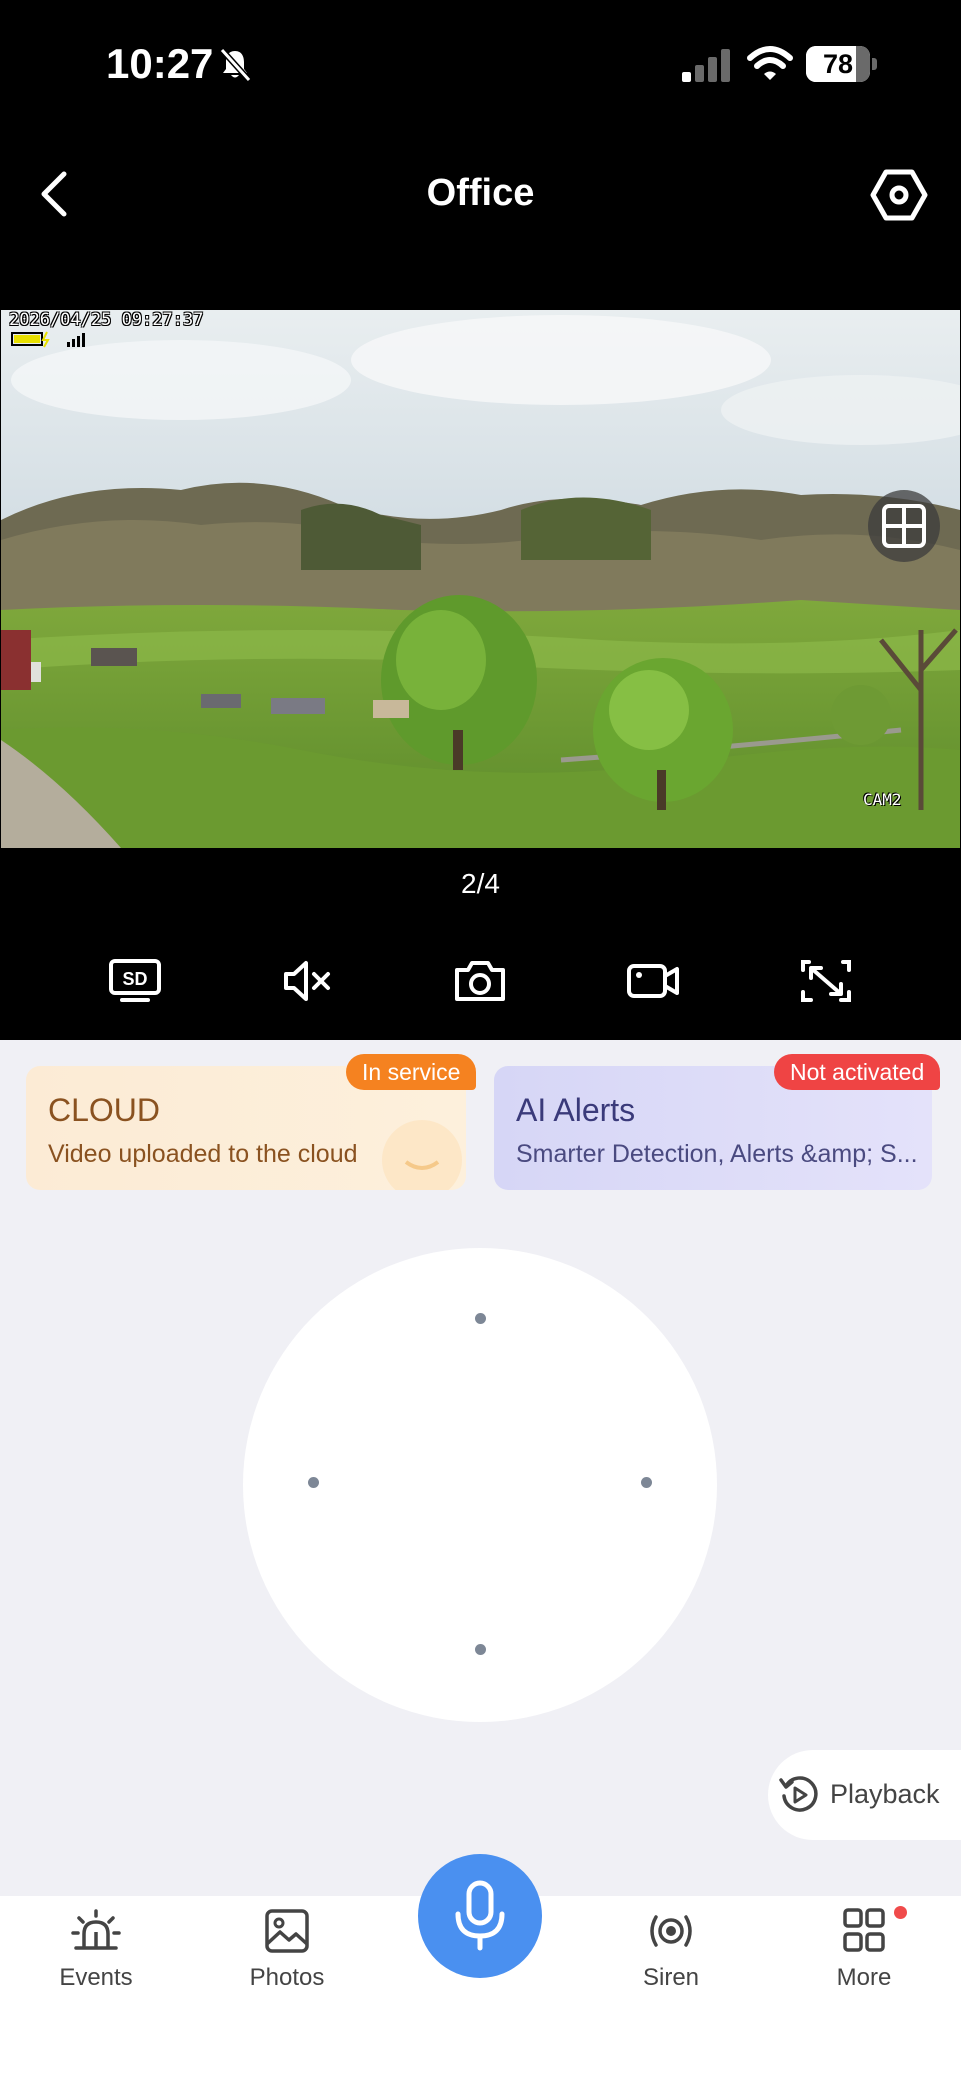  Describe the element at coordinates (96, 1977) in the screenshot. I see `nav-events-label: Events` at that location.